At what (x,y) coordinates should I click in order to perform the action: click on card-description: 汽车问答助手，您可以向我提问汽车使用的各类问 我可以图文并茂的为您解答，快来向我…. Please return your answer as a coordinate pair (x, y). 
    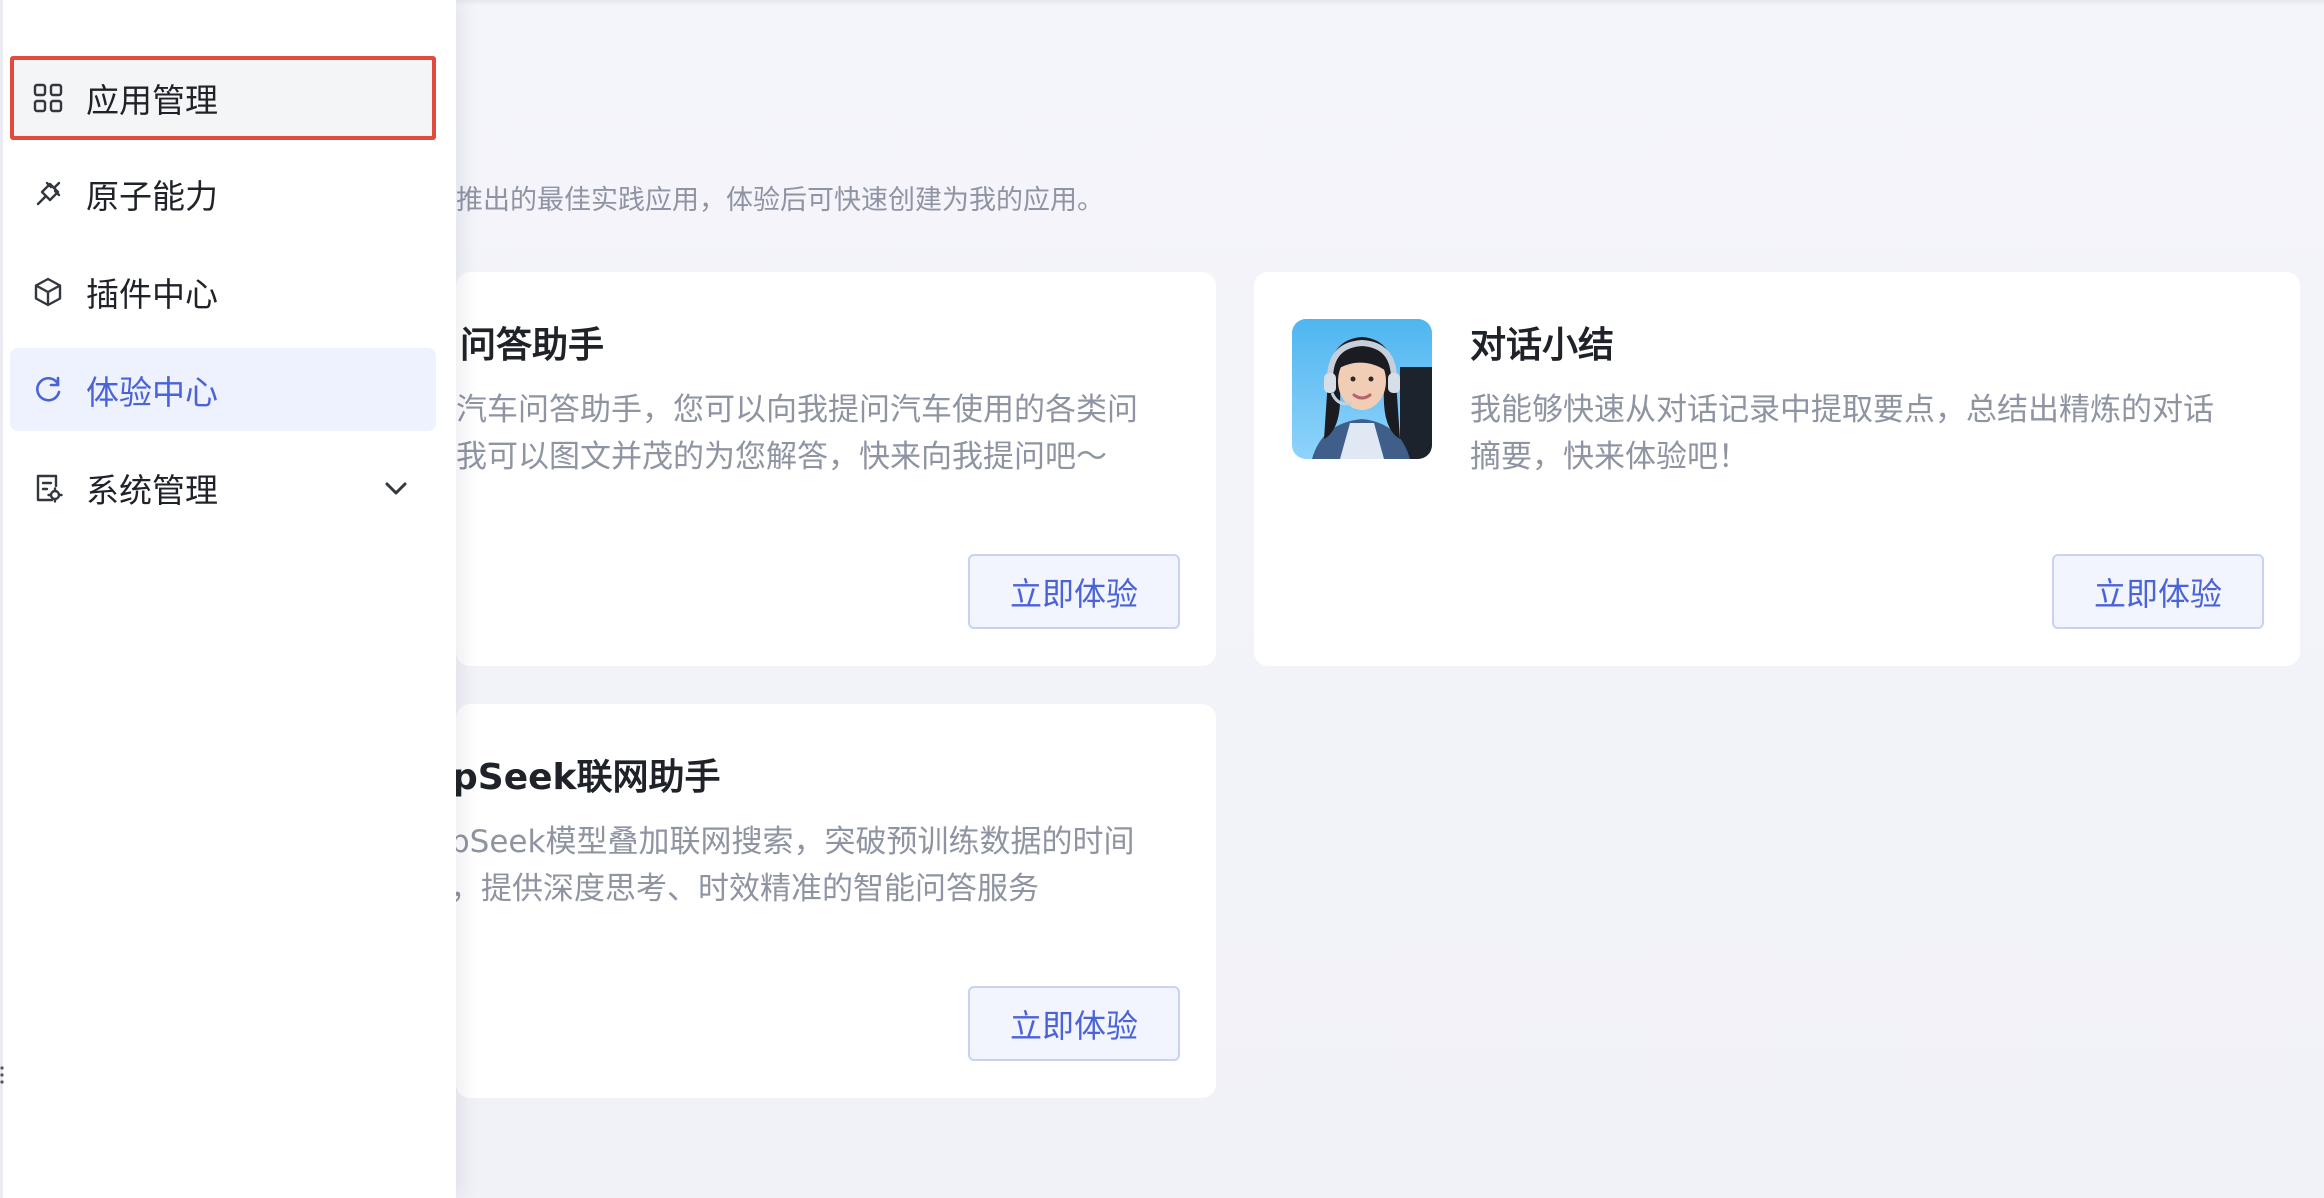
    Looking at the image, I should click on (831, 434).